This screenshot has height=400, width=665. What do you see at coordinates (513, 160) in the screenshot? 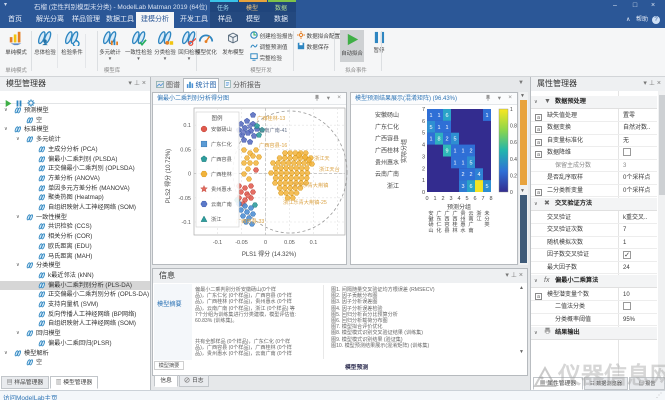
I see `svg-text: 0.4` at bounding box center [513, 160].